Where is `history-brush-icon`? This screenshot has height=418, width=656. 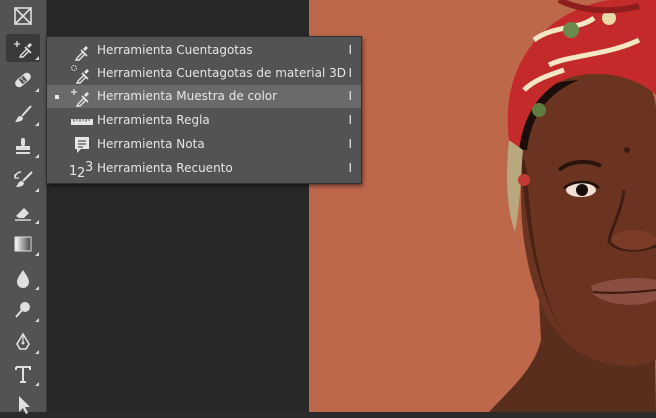 history-brush-icon is located at coordinates (23, 179).